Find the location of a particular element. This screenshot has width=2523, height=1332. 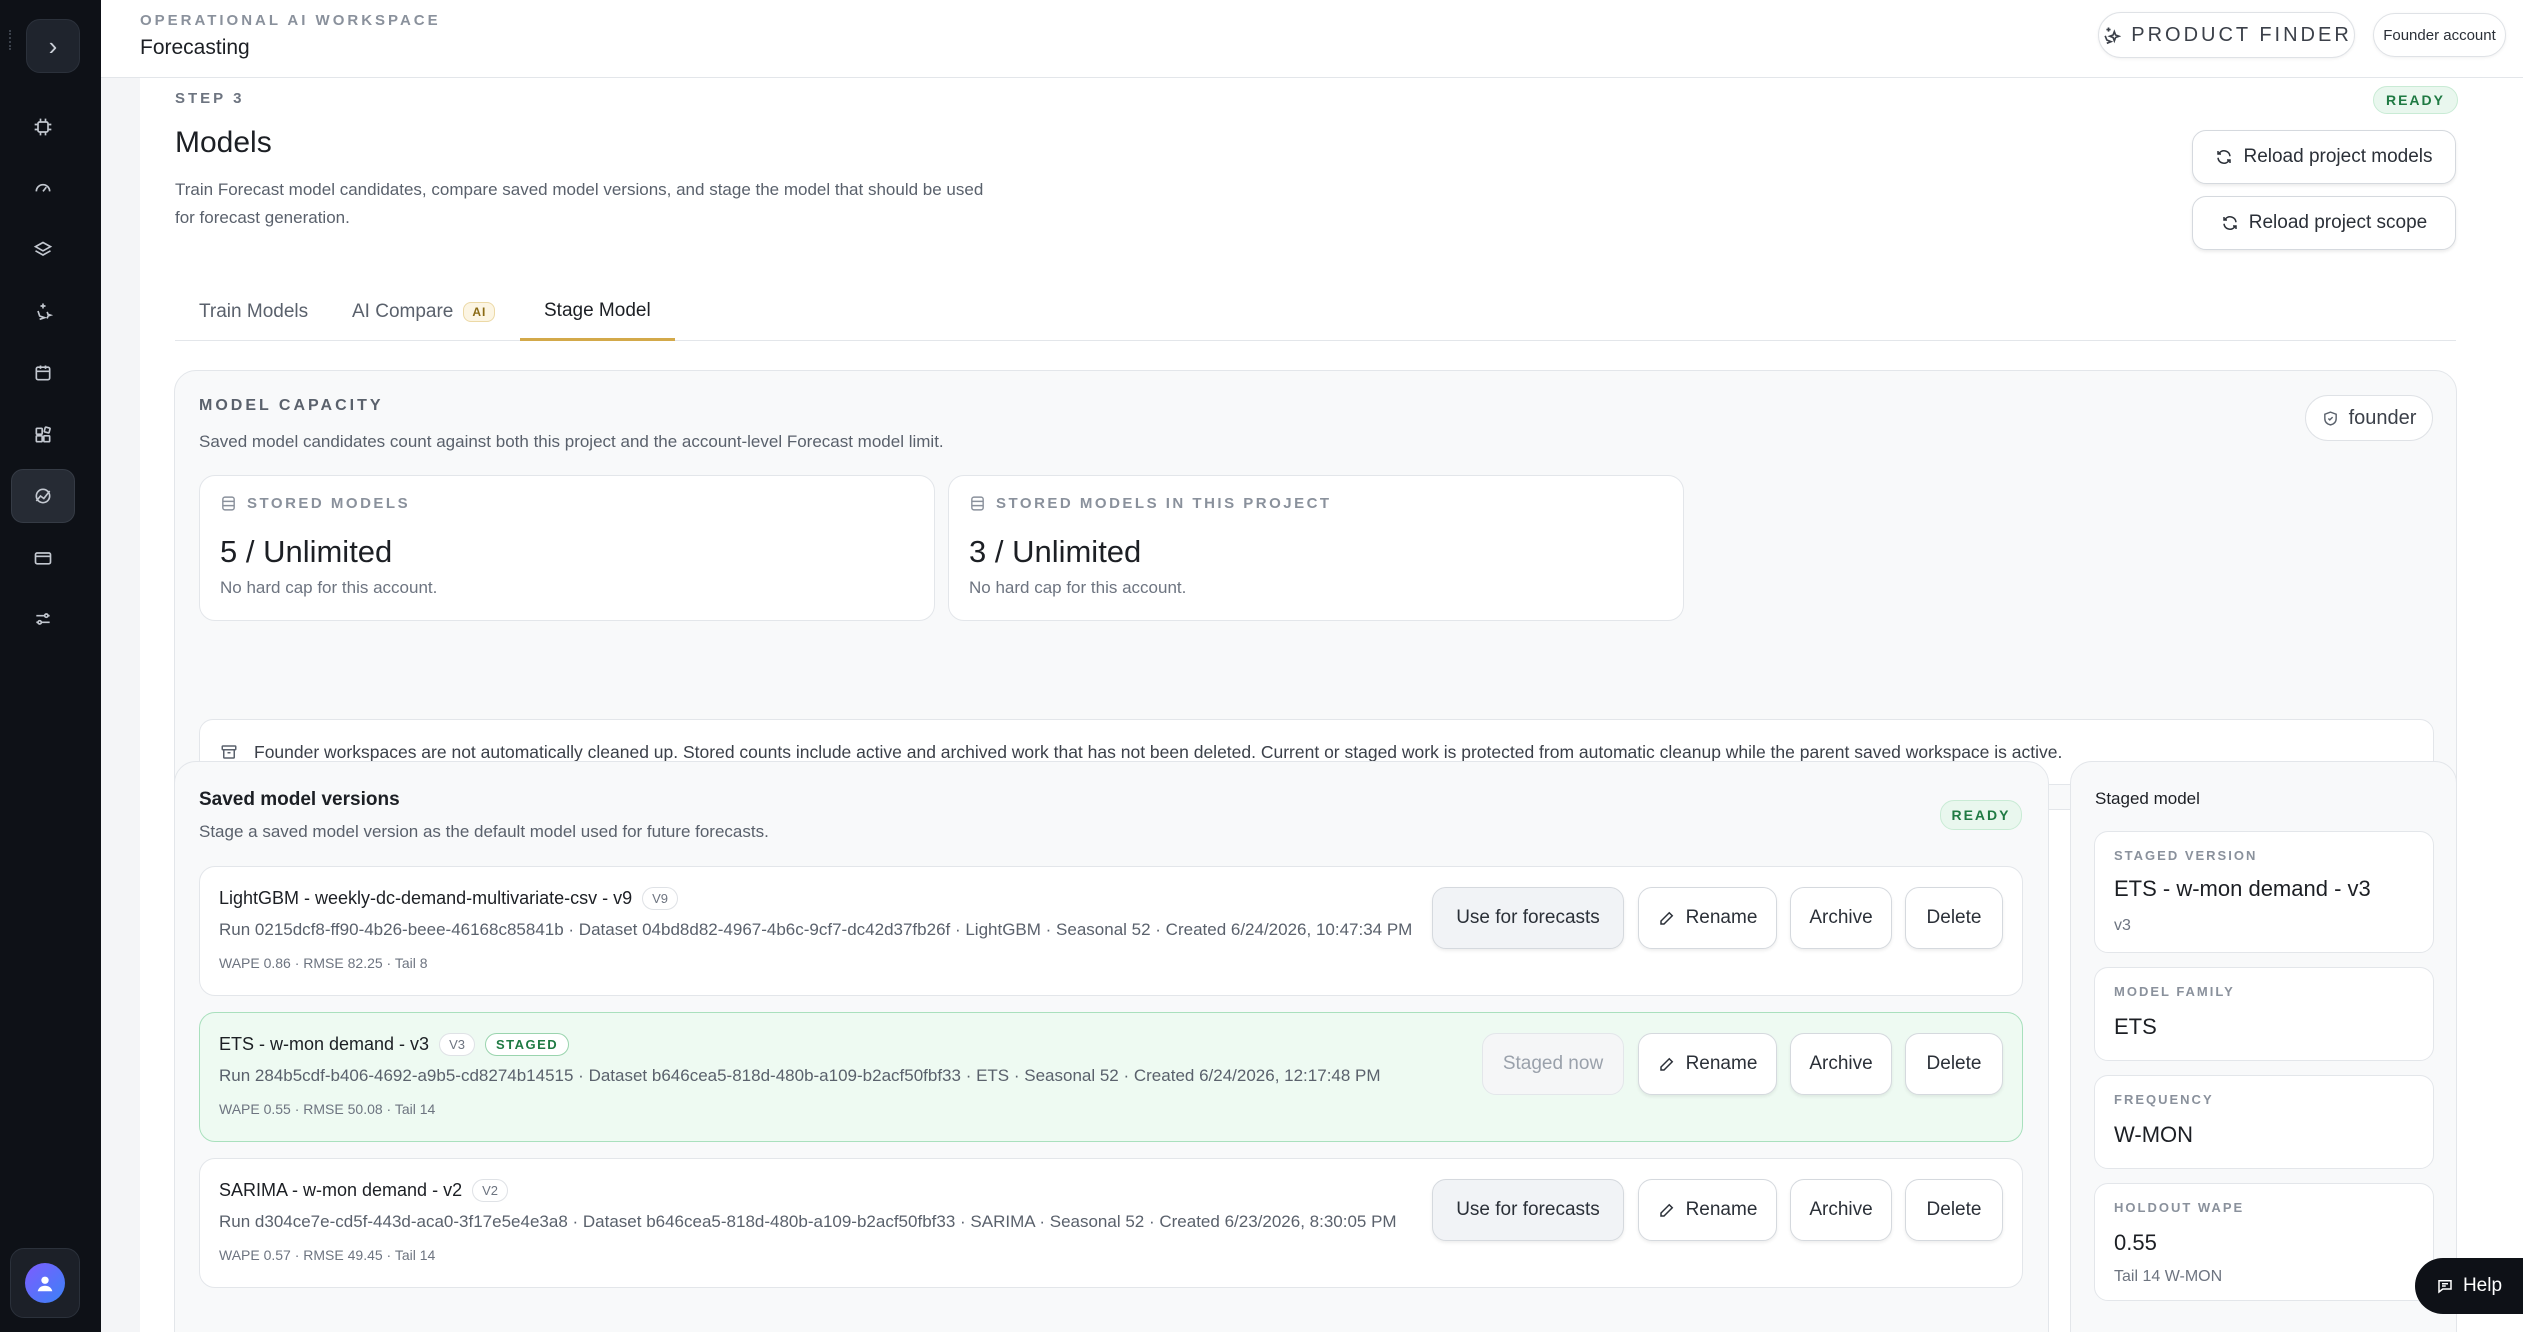

sidebar-item-blocks is located at coordinates (43, 435).